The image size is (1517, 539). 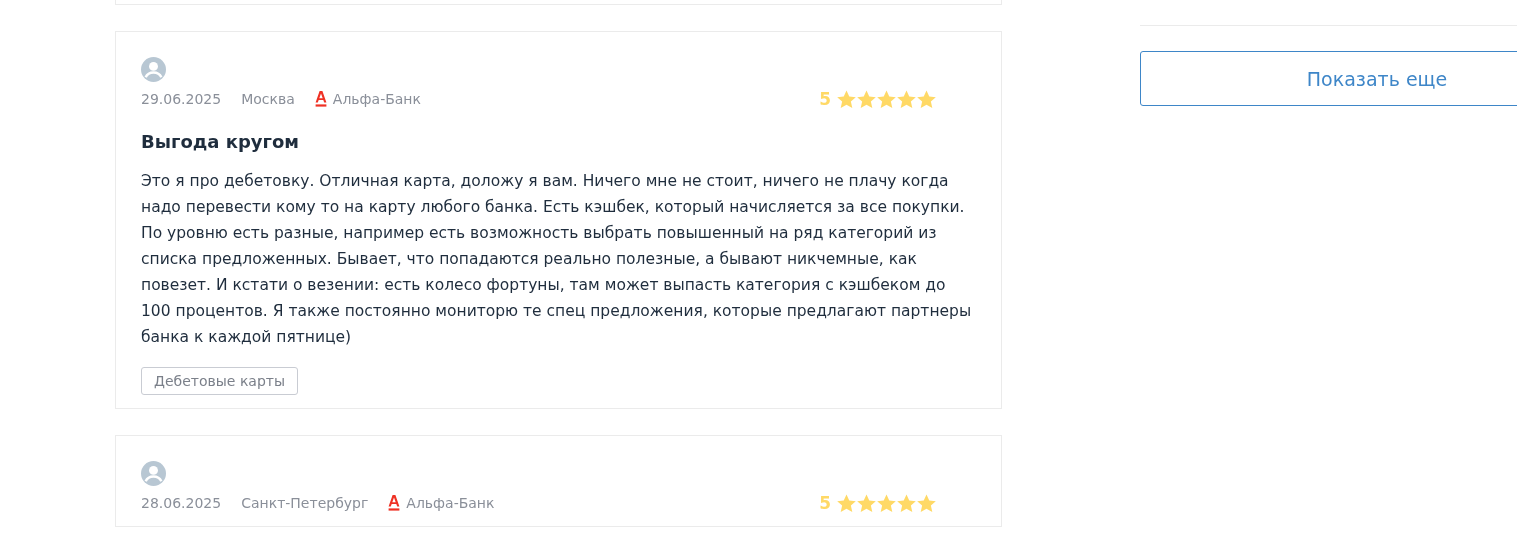 What do you see at coordinates (268, 99) in the screenshot?
I see `review-city: Москва` at bounding box center [268, 99].